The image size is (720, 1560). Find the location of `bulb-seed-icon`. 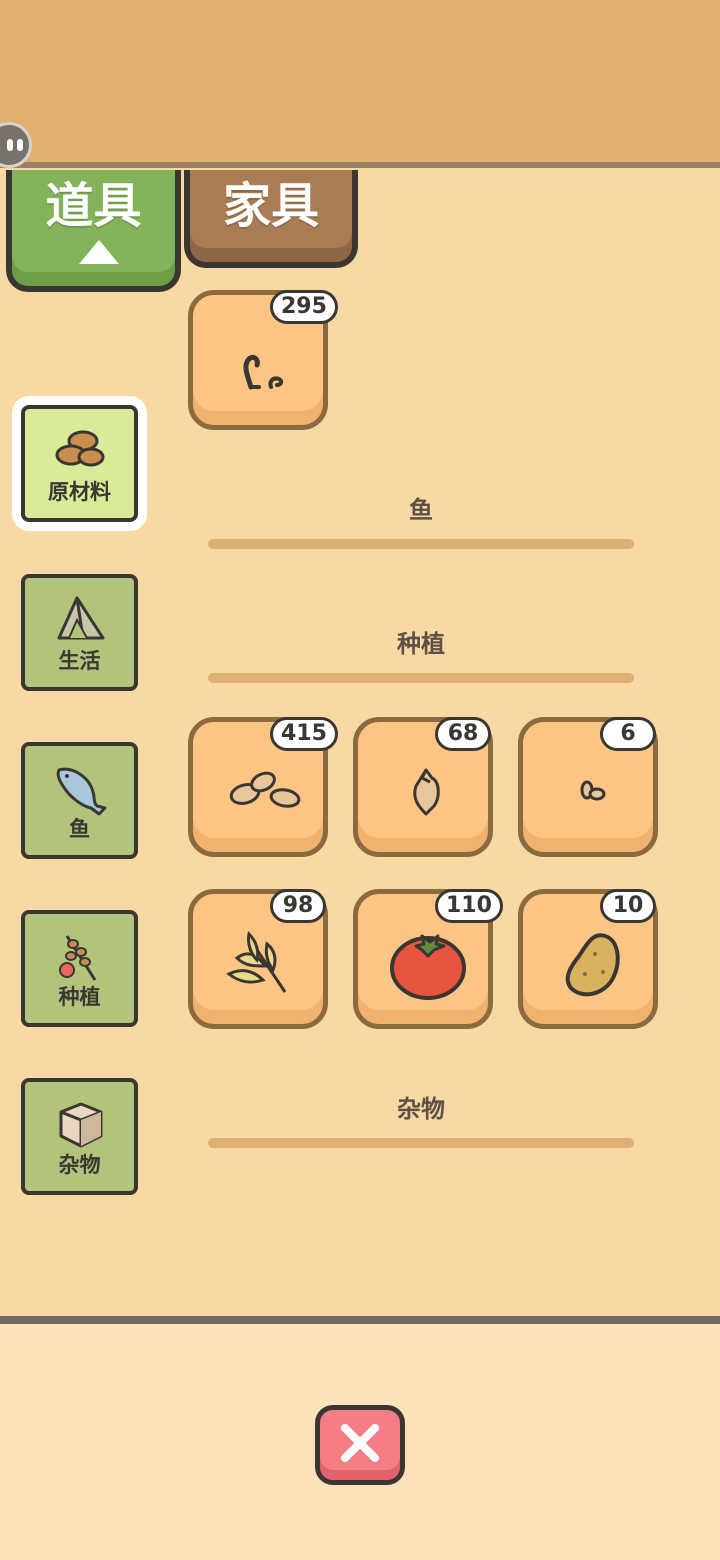

bulb-seed-icon is located at coordinates (426, 792).